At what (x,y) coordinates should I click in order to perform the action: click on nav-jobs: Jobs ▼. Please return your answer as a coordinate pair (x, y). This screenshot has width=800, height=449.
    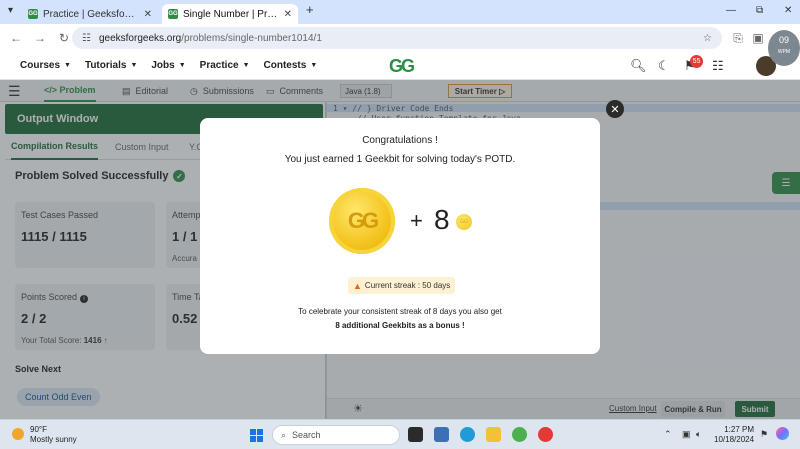
    Looking at the image, I should click on (168, 65).